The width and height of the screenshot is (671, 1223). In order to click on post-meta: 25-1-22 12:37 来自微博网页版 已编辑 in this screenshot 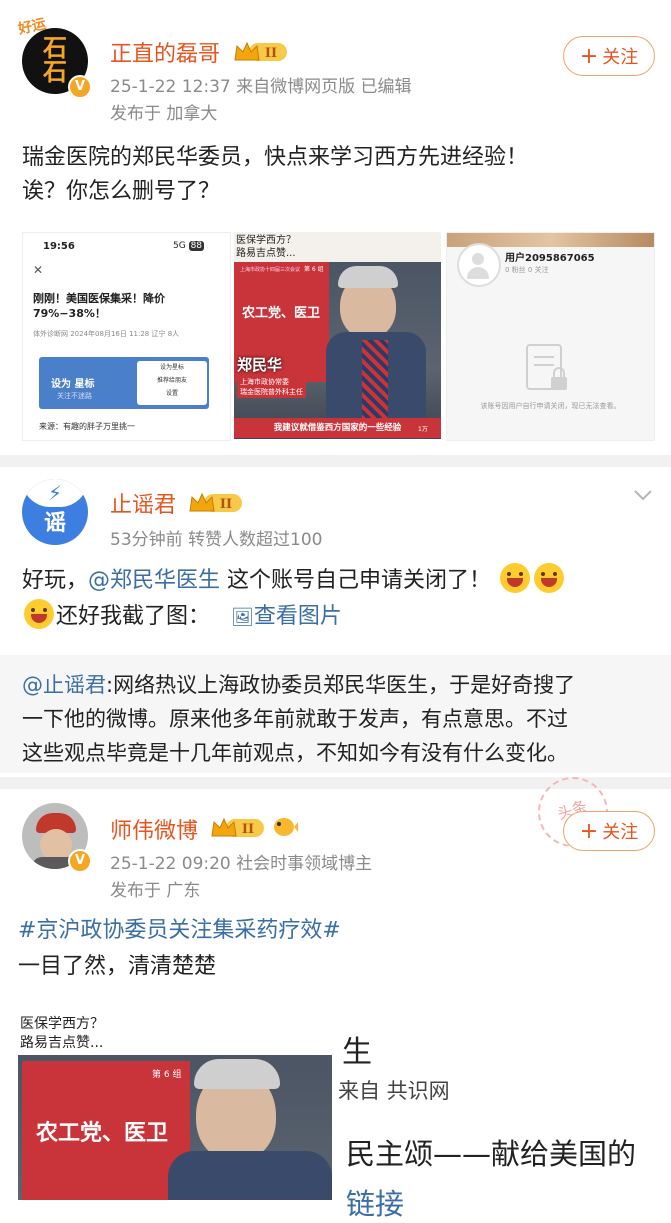, I will do `click(261, 87)`.